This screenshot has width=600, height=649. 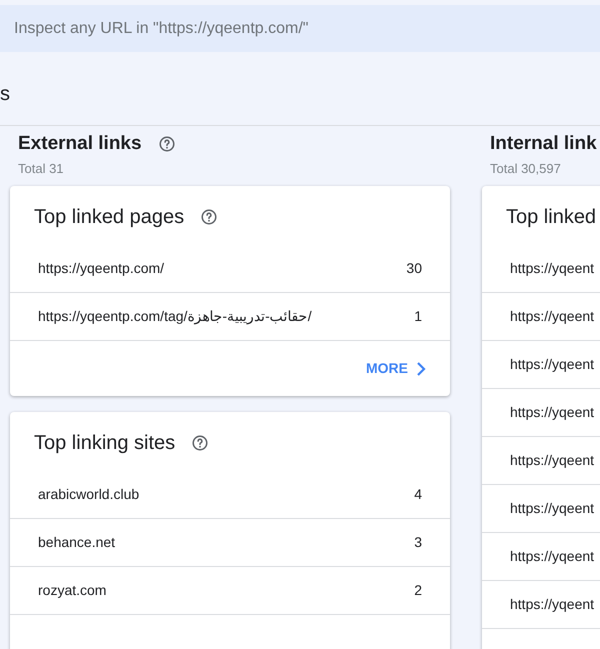 What do you see at coordinates (396, 368) in the screenshot?
I see `more-button: MORE` at bounding box center [396, 368].